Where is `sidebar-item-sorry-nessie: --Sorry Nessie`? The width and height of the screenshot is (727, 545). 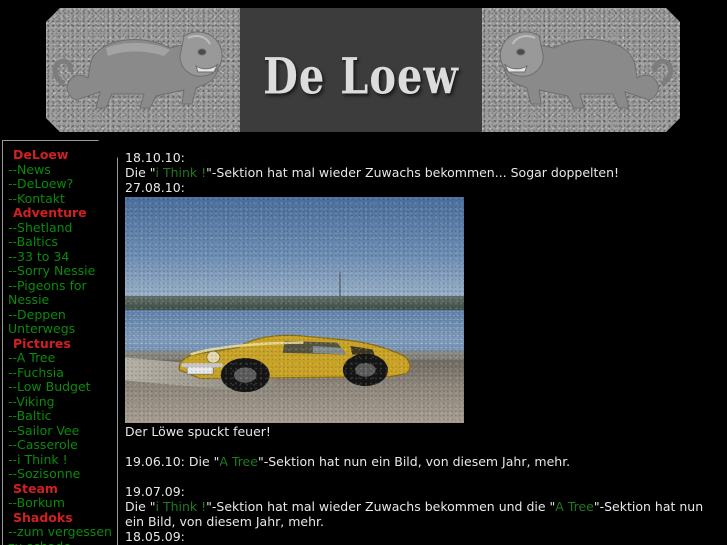
sidebar-item-sorry-nessie: --Sorry Nessie is located at coordinates (62, 271).